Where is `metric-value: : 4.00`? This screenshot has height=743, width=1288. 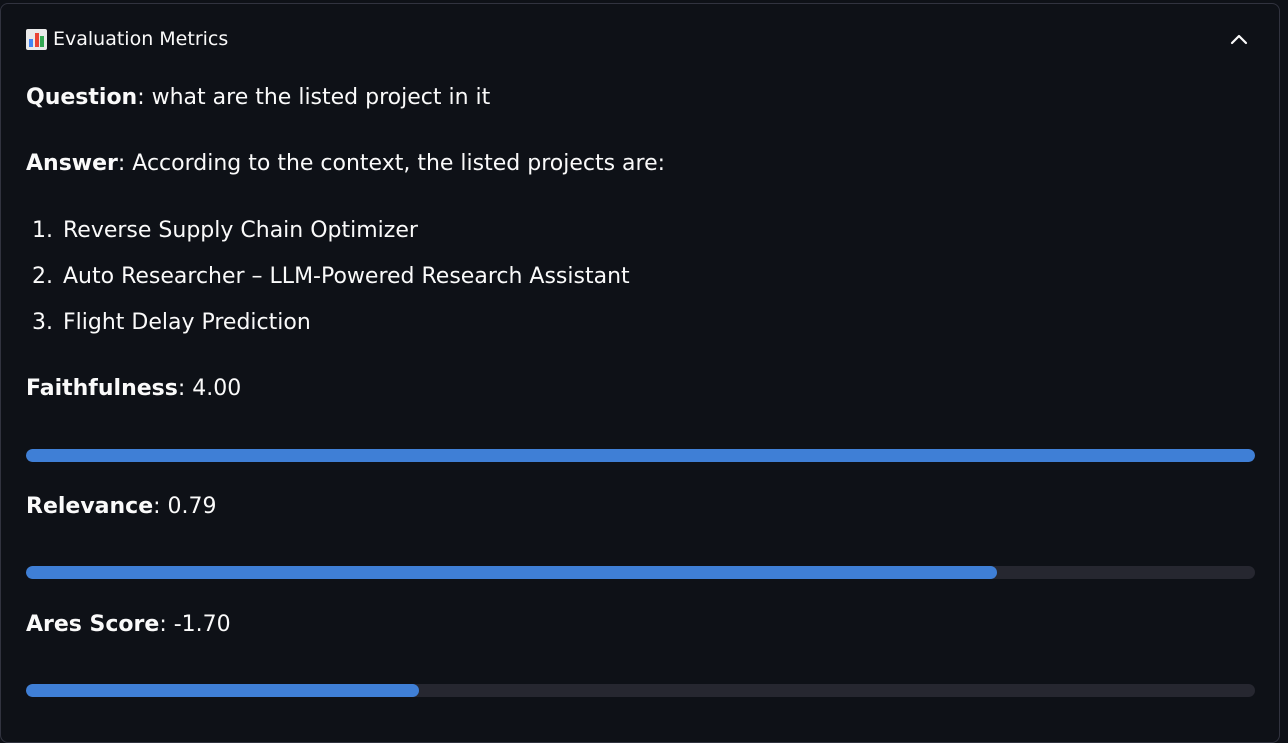
metric-value: : 4.00 is located at coordinates (209, 388).